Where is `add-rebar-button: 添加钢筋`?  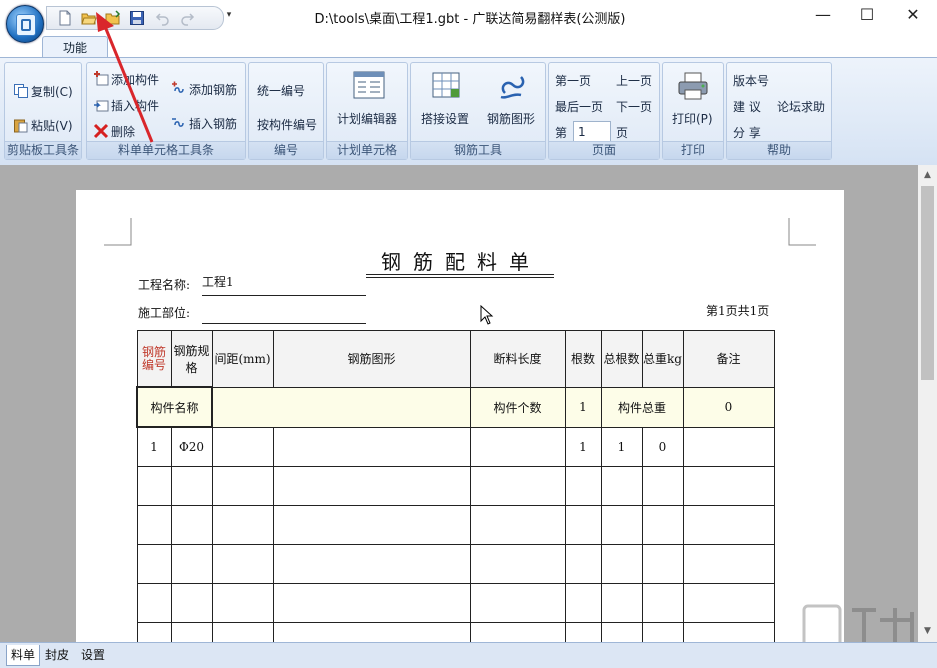 add-rebar-button: 添加钢筋 is located at coordinates (204, 89).